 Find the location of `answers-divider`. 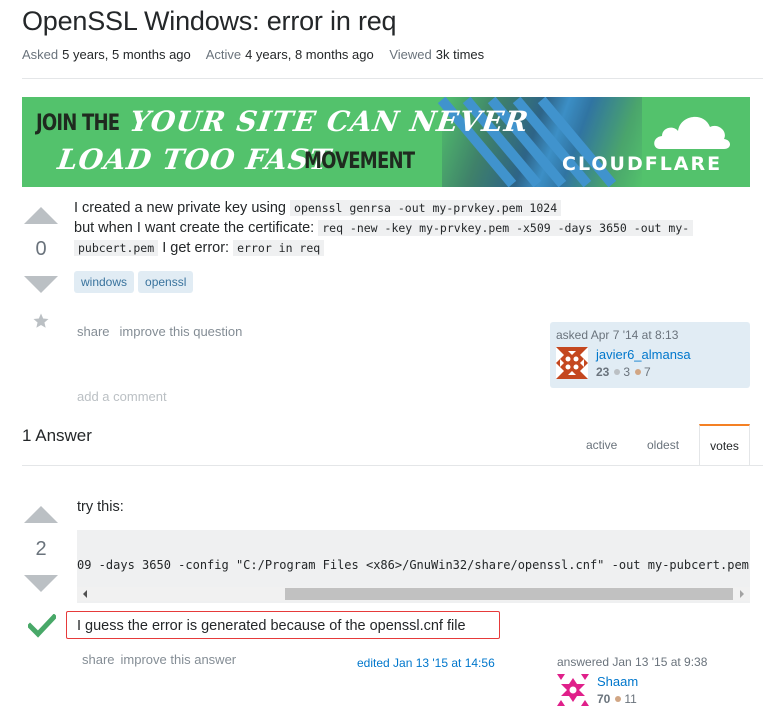

answers-divider is located at coordinates (392, 465).